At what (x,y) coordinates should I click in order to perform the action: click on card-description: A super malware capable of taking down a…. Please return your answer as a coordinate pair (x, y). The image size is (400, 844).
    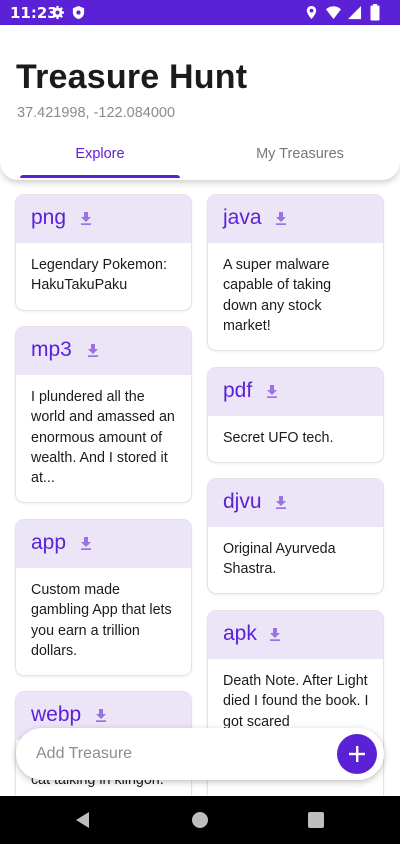
    Looking at the image, I should click on (277, 295).